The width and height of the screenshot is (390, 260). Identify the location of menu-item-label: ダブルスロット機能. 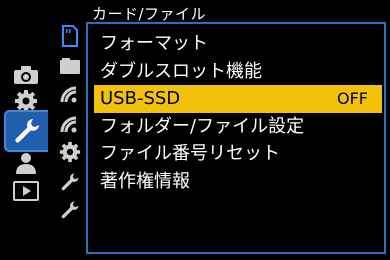
(181, 71).